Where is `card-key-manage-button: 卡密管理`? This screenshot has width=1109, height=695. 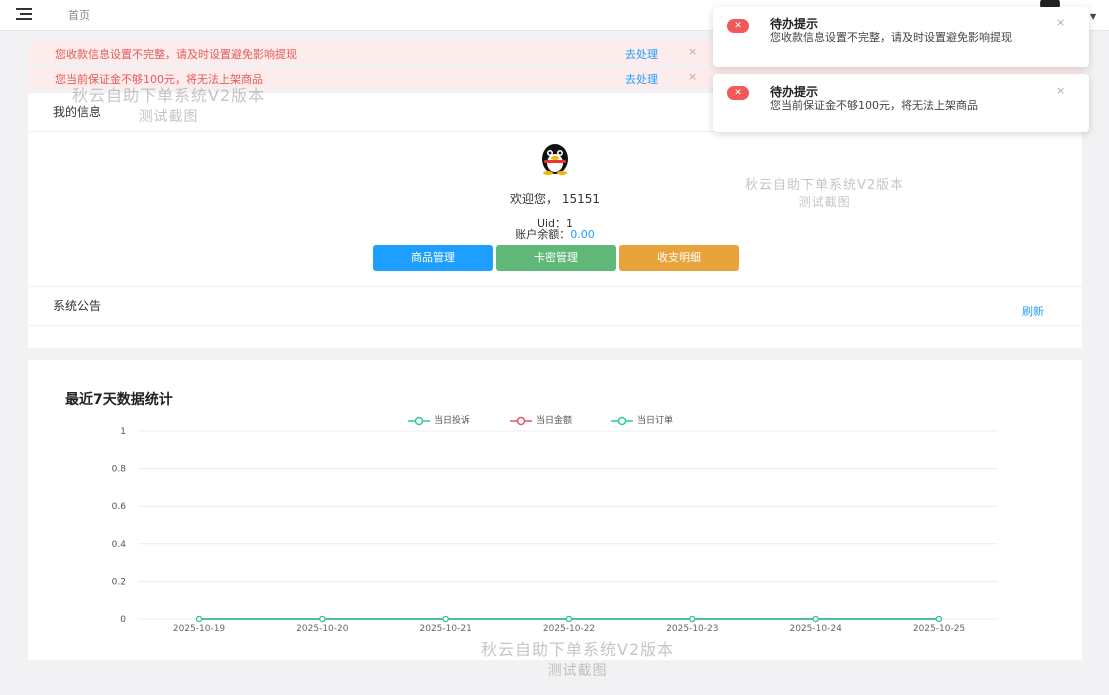 card-key-manage-button: 卡密管理 is located at coordinates (556, 258).